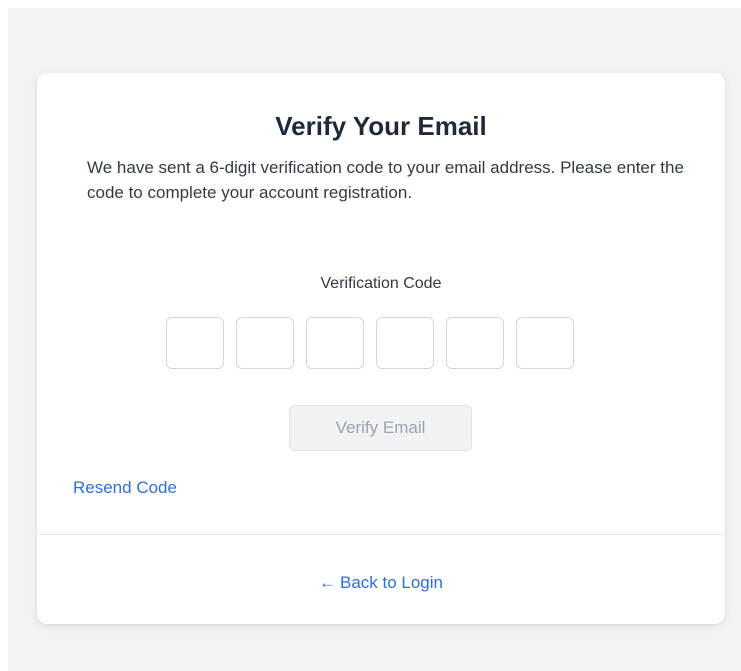  I want to click on back-to-login-link: ← Back to Login, so click(381, 583).